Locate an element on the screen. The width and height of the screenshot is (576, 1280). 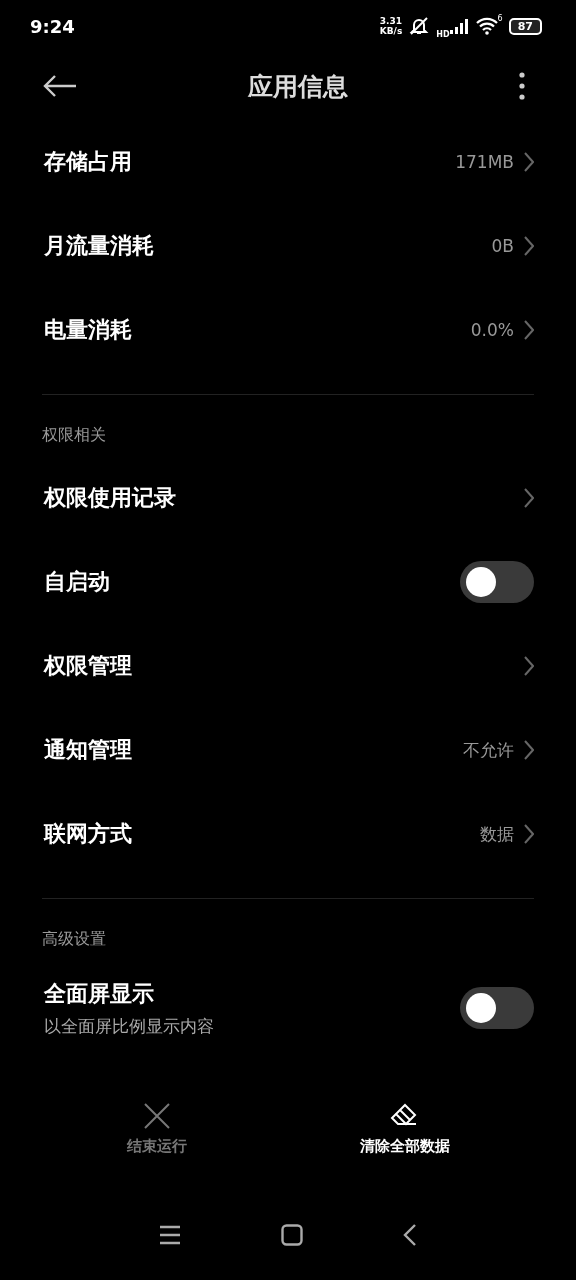
section-header: 高级设置 is located at coordinates (74, 939).